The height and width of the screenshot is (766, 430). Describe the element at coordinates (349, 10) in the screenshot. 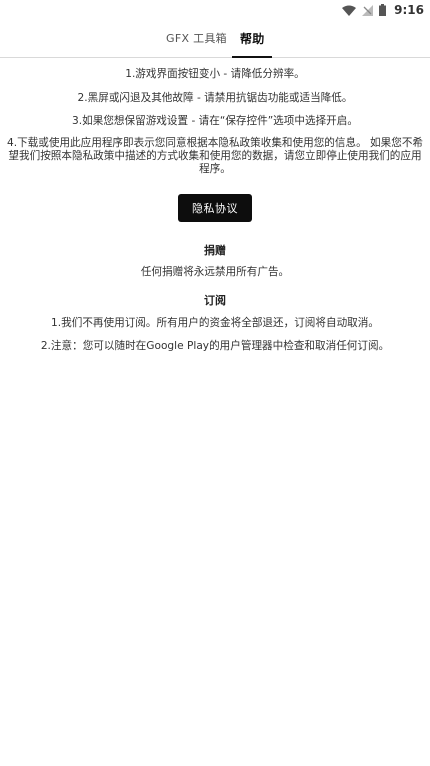

I see `wifi-icon` at that location.